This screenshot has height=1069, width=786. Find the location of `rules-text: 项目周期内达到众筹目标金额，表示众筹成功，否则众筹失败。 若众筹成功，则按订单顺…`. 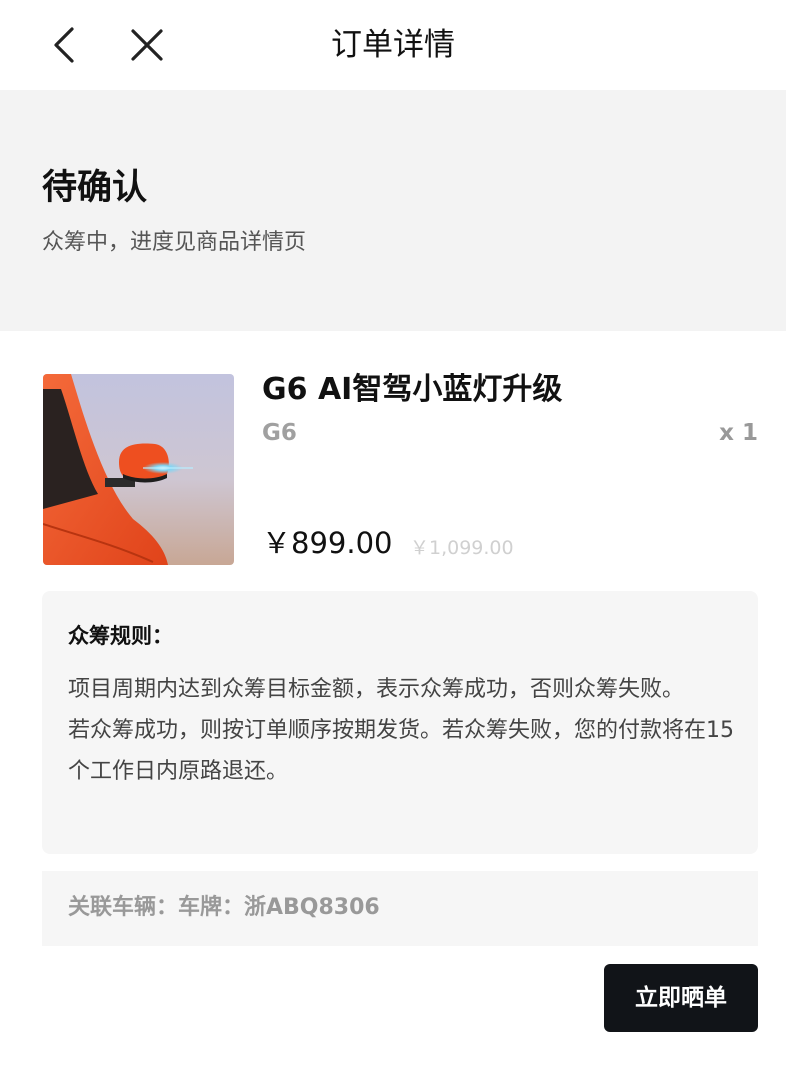

rules-text: 项目周期内达到众筹目标金额，表示众筹成功，否则众筹失败。 若众筹成功，则按订单顺… is located at coordinates (403, 730).